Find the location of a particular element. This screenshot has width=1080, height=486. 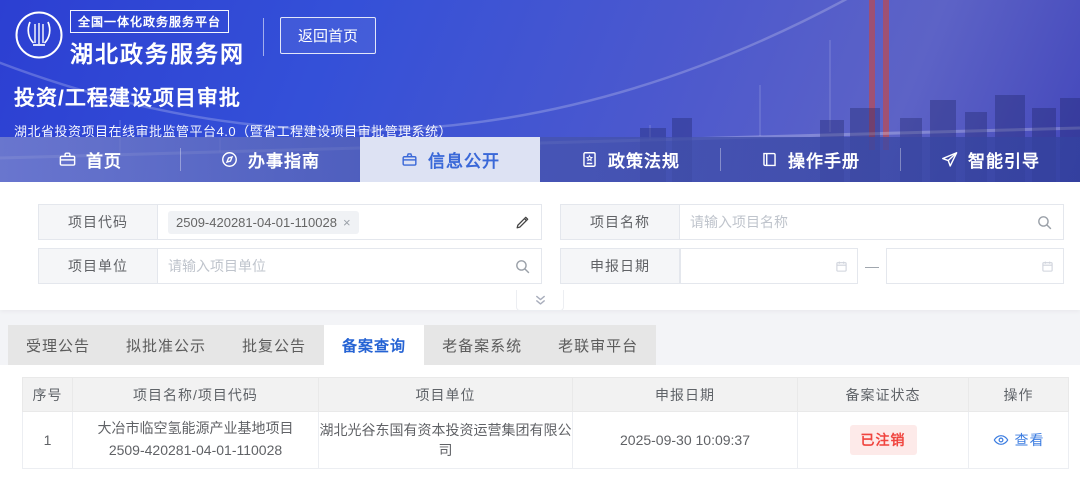

guide-icon is located at coordinates (229, 159).